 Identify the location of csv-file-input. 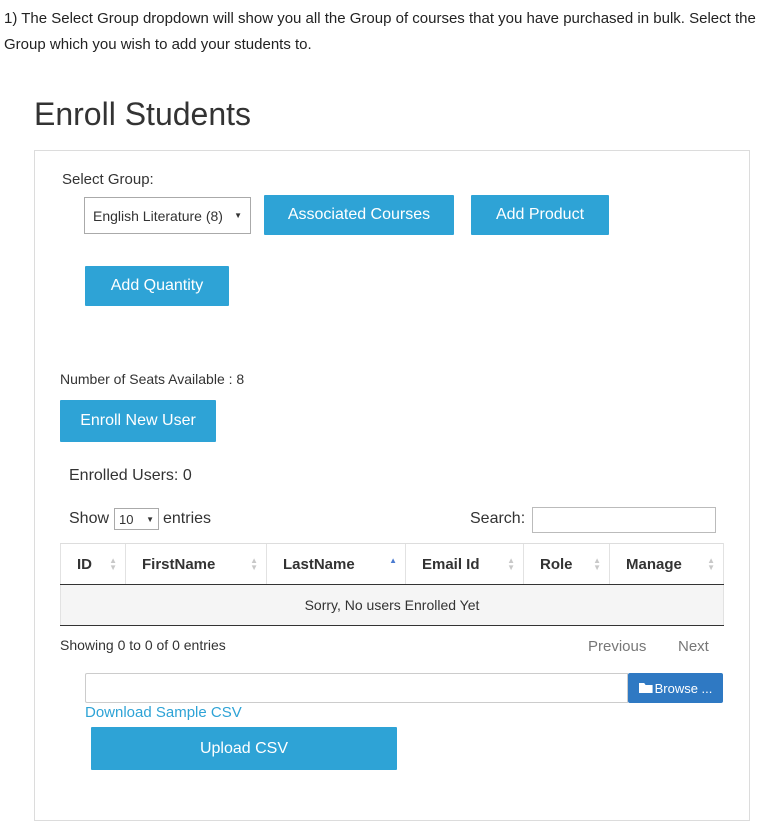
(356, 688).